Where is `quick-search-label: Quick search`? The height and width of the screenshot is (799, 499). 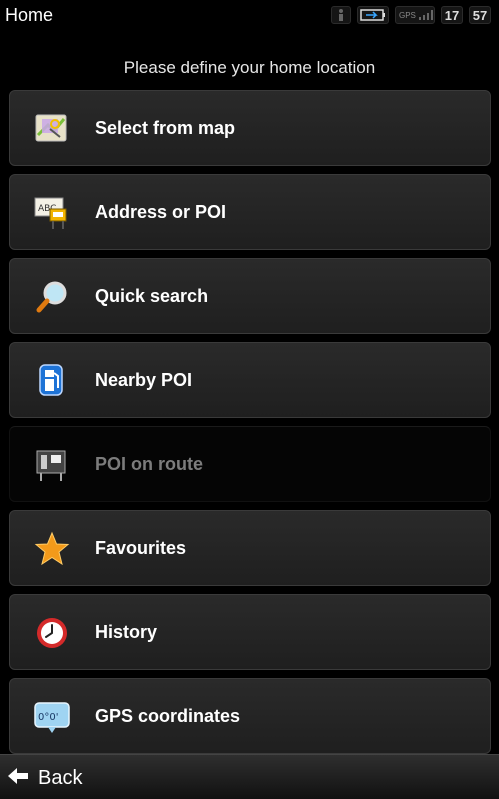
quick-search-label: Quick search is located at coordinates (152, 296).